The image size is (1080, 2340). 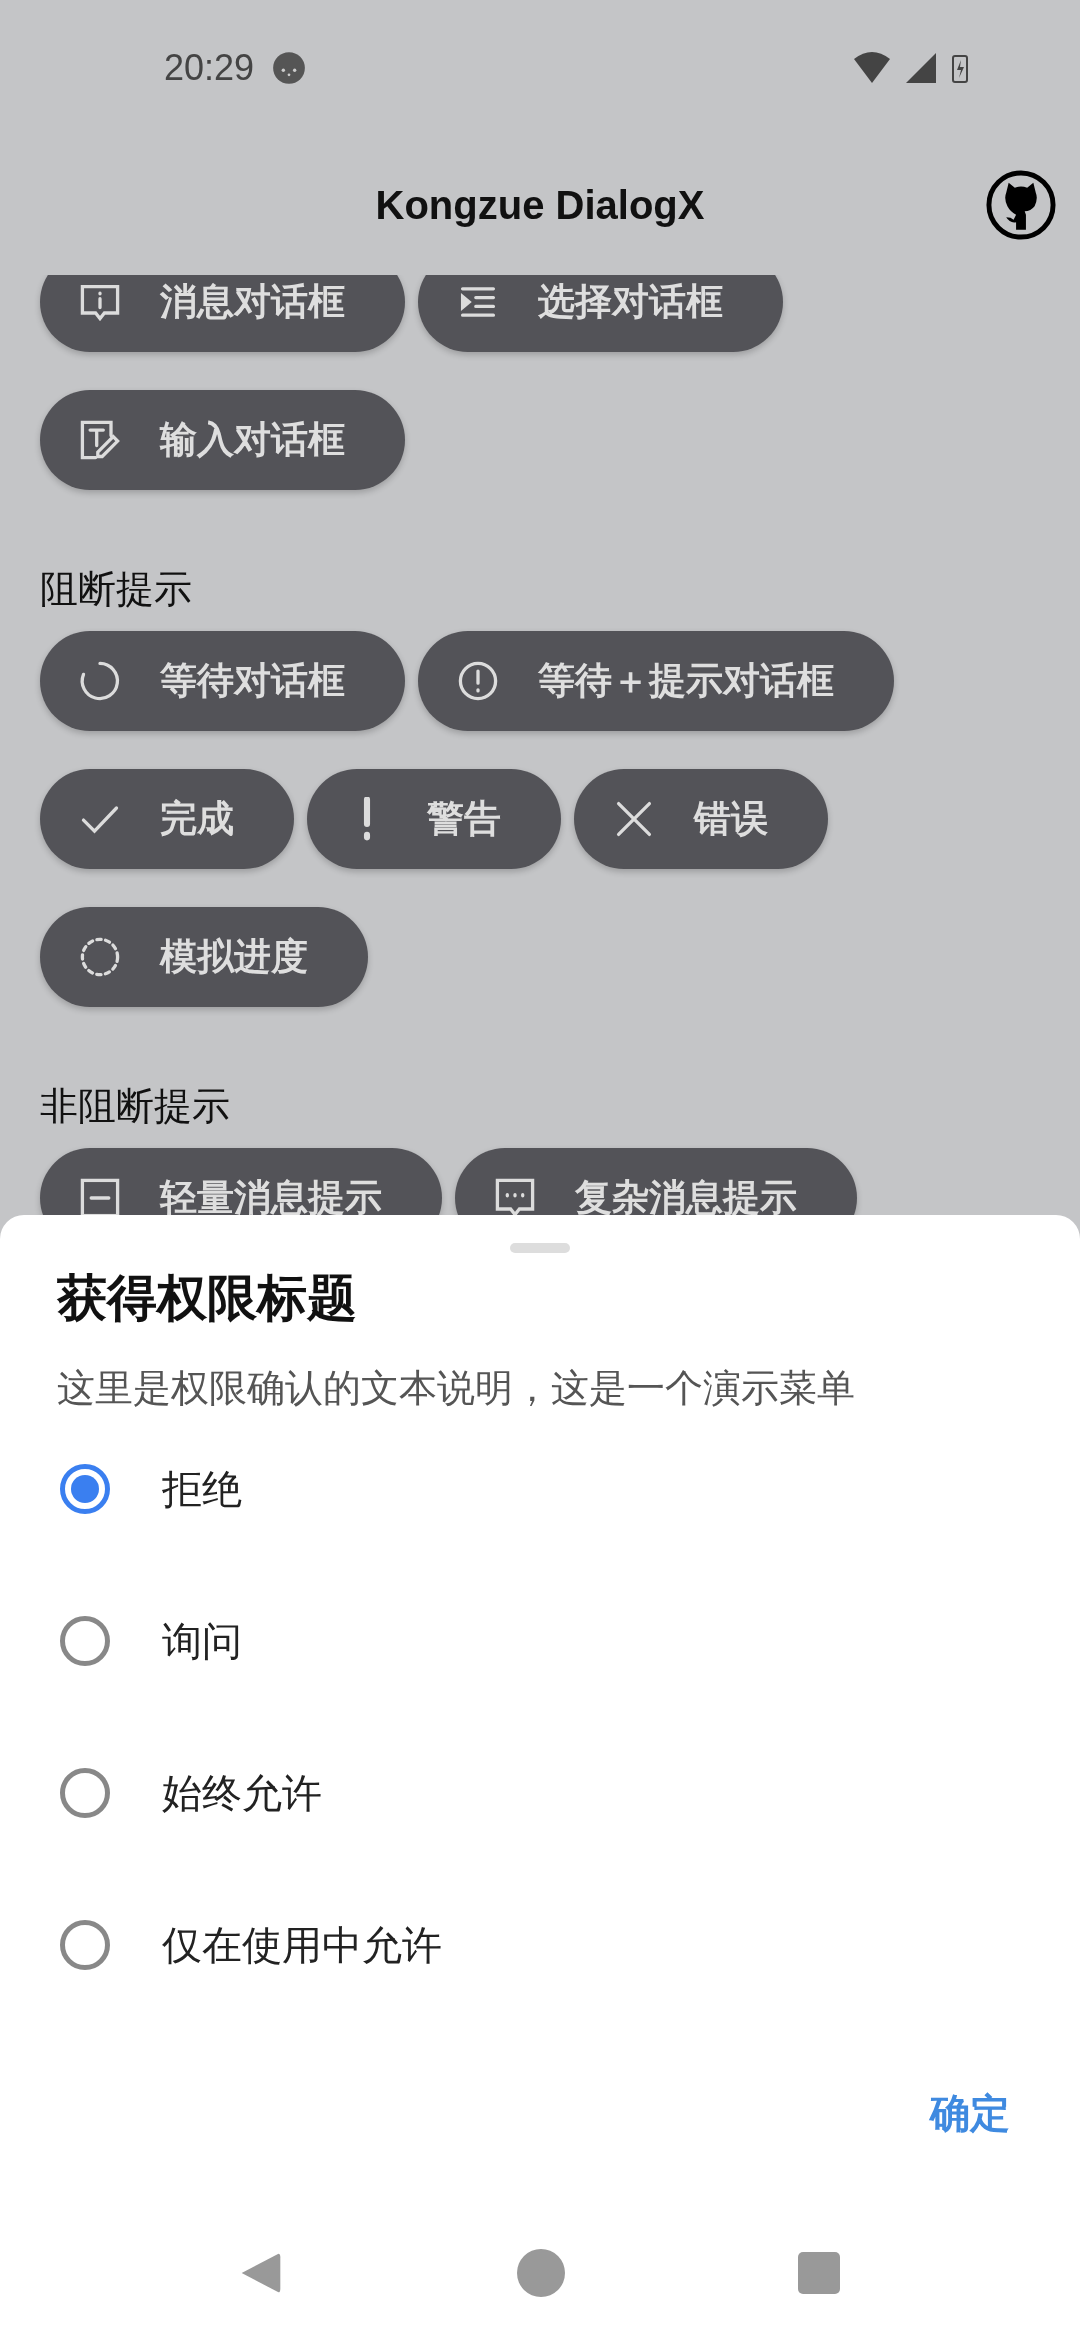 What do you see at coordinates (167, 819) in the screenshot?
I see `demo-button: 完成` at bounding box center [167, 819].